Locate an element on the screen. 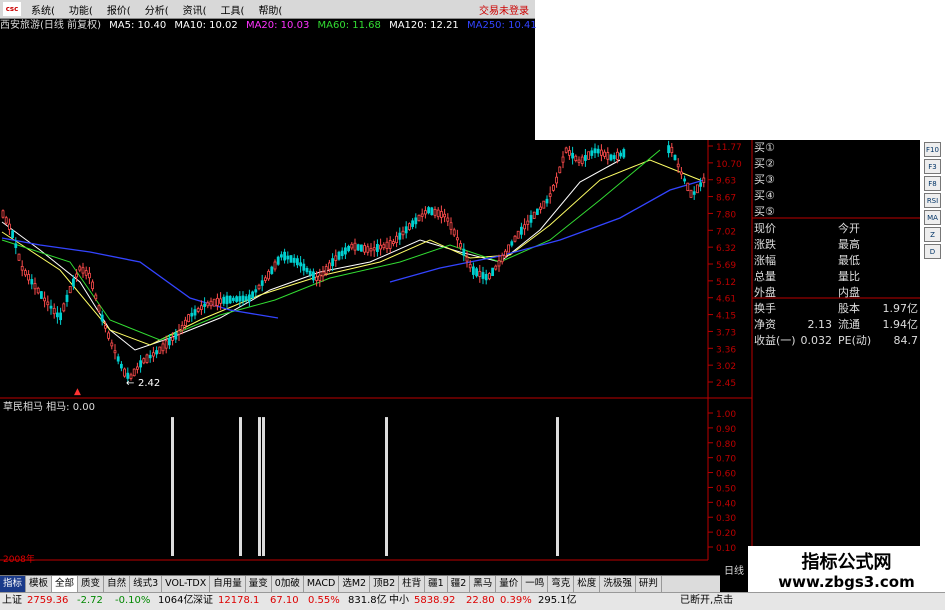  menu-help: 帮助( is located at coordinates (270, 9).